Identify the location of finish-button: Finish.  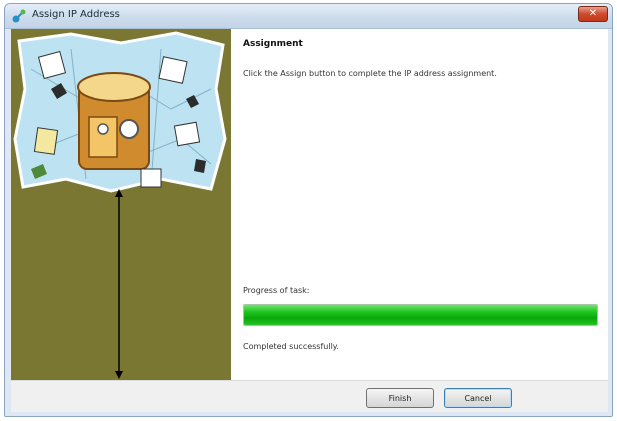
(400, 398).